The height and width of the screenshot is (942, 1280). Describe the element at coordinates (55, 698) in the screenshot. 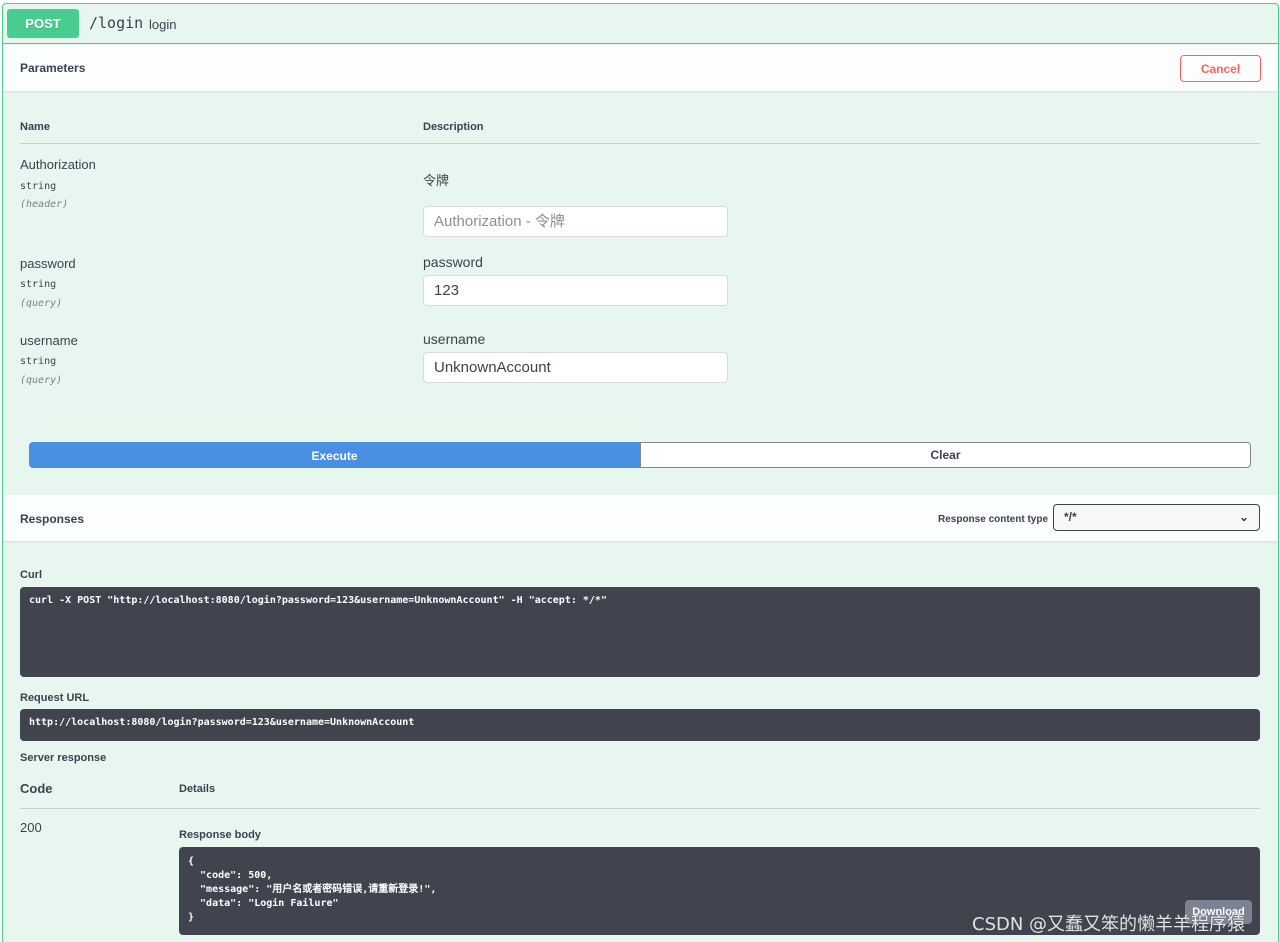

I see `request-url-label: Request URL` at that location.